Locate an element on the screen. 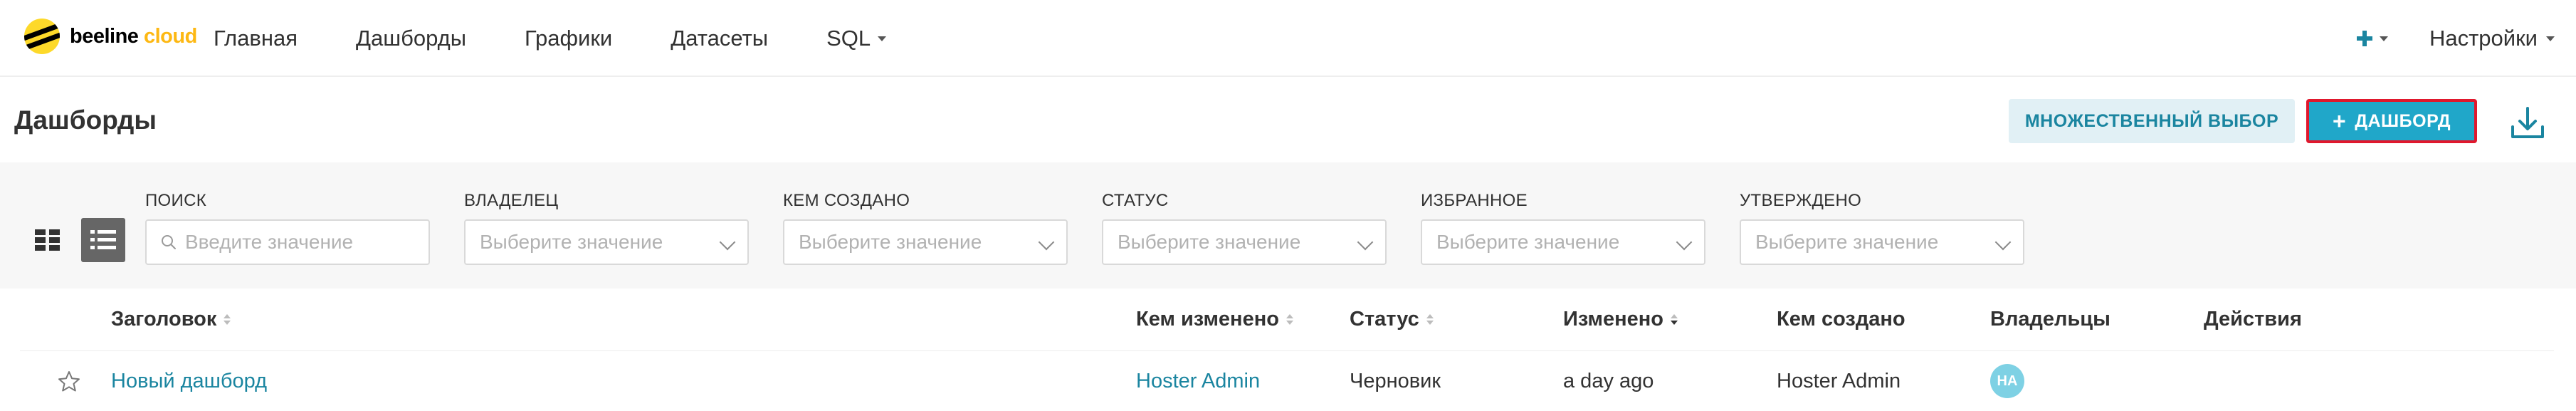 This screenshot has height=411, width=2576. search-icon is located at coordinates (169, 242).